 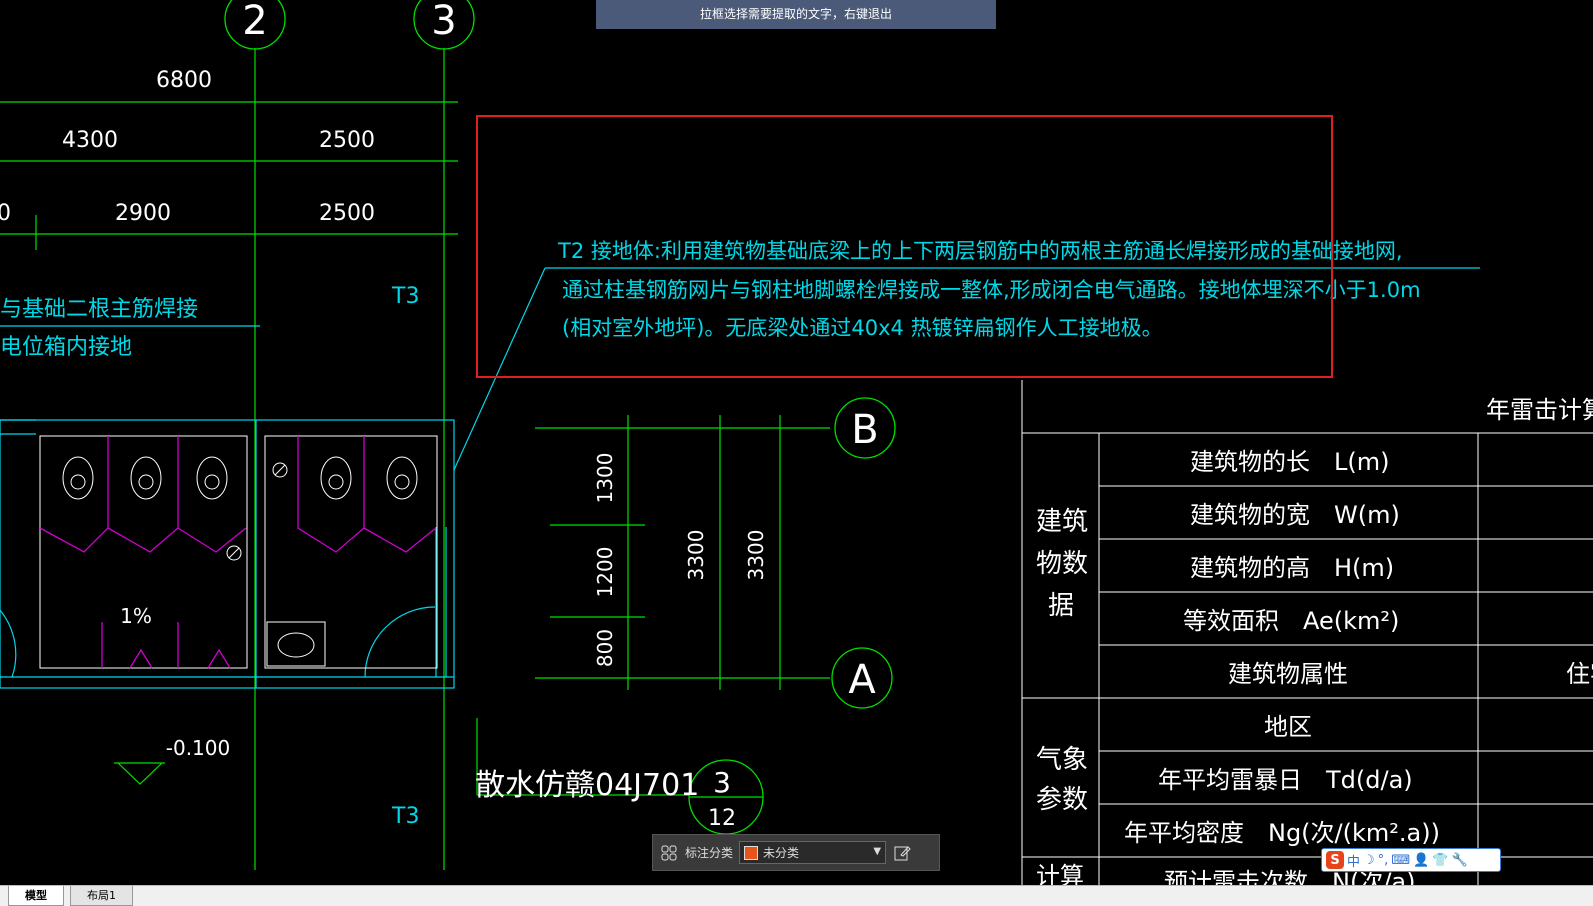 I want to click on left-note-line1: 与基础二根主筋焊接, so click(x=99, y=309).